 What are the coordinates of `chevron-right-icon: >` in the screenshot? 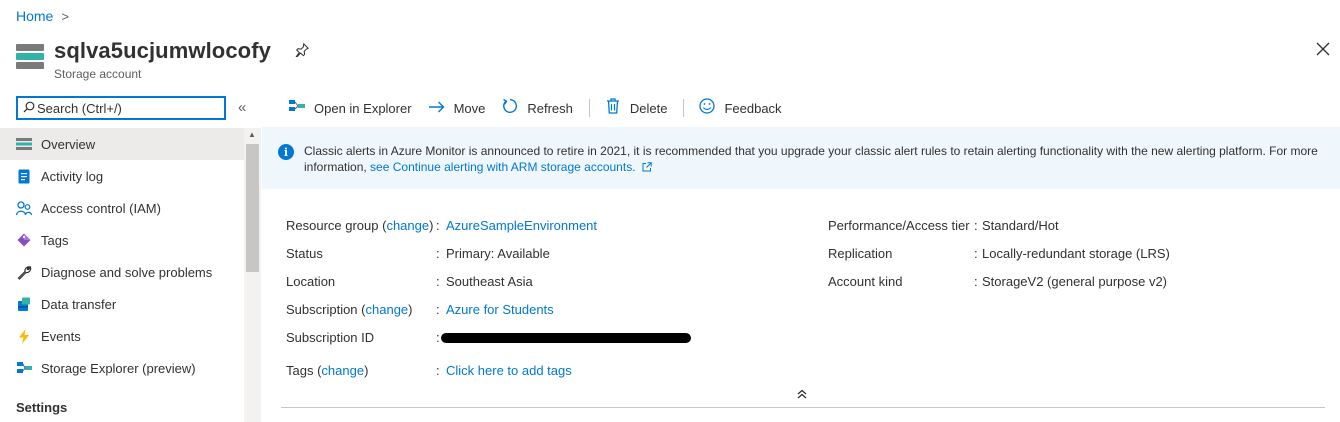 It's located at (65, 16).